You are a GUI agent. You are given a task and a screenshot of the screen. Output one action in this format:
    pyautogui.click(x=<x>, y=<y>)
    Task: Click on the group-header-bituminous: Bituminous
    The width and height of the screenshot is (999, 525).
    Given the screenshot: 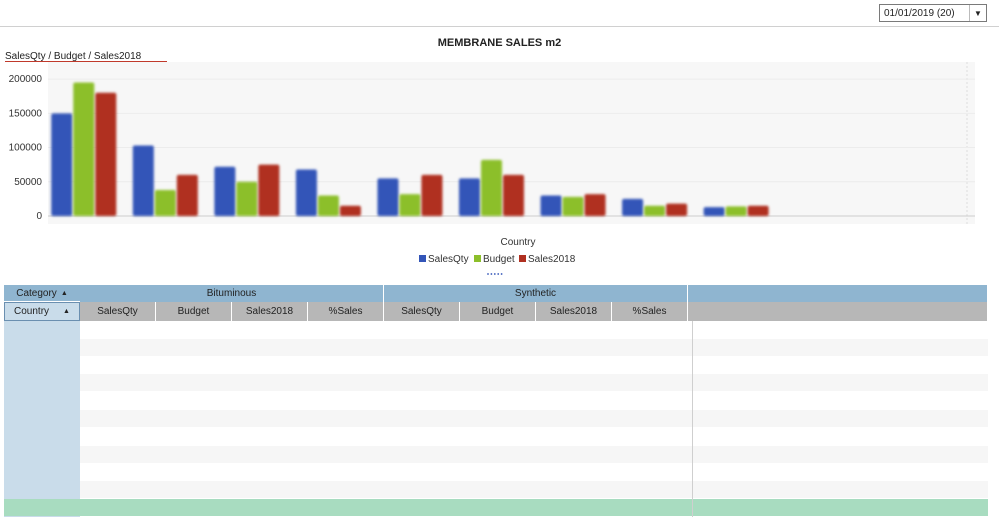 What is the action you would take?
    pyautogui.click(x=232, y=293)
    